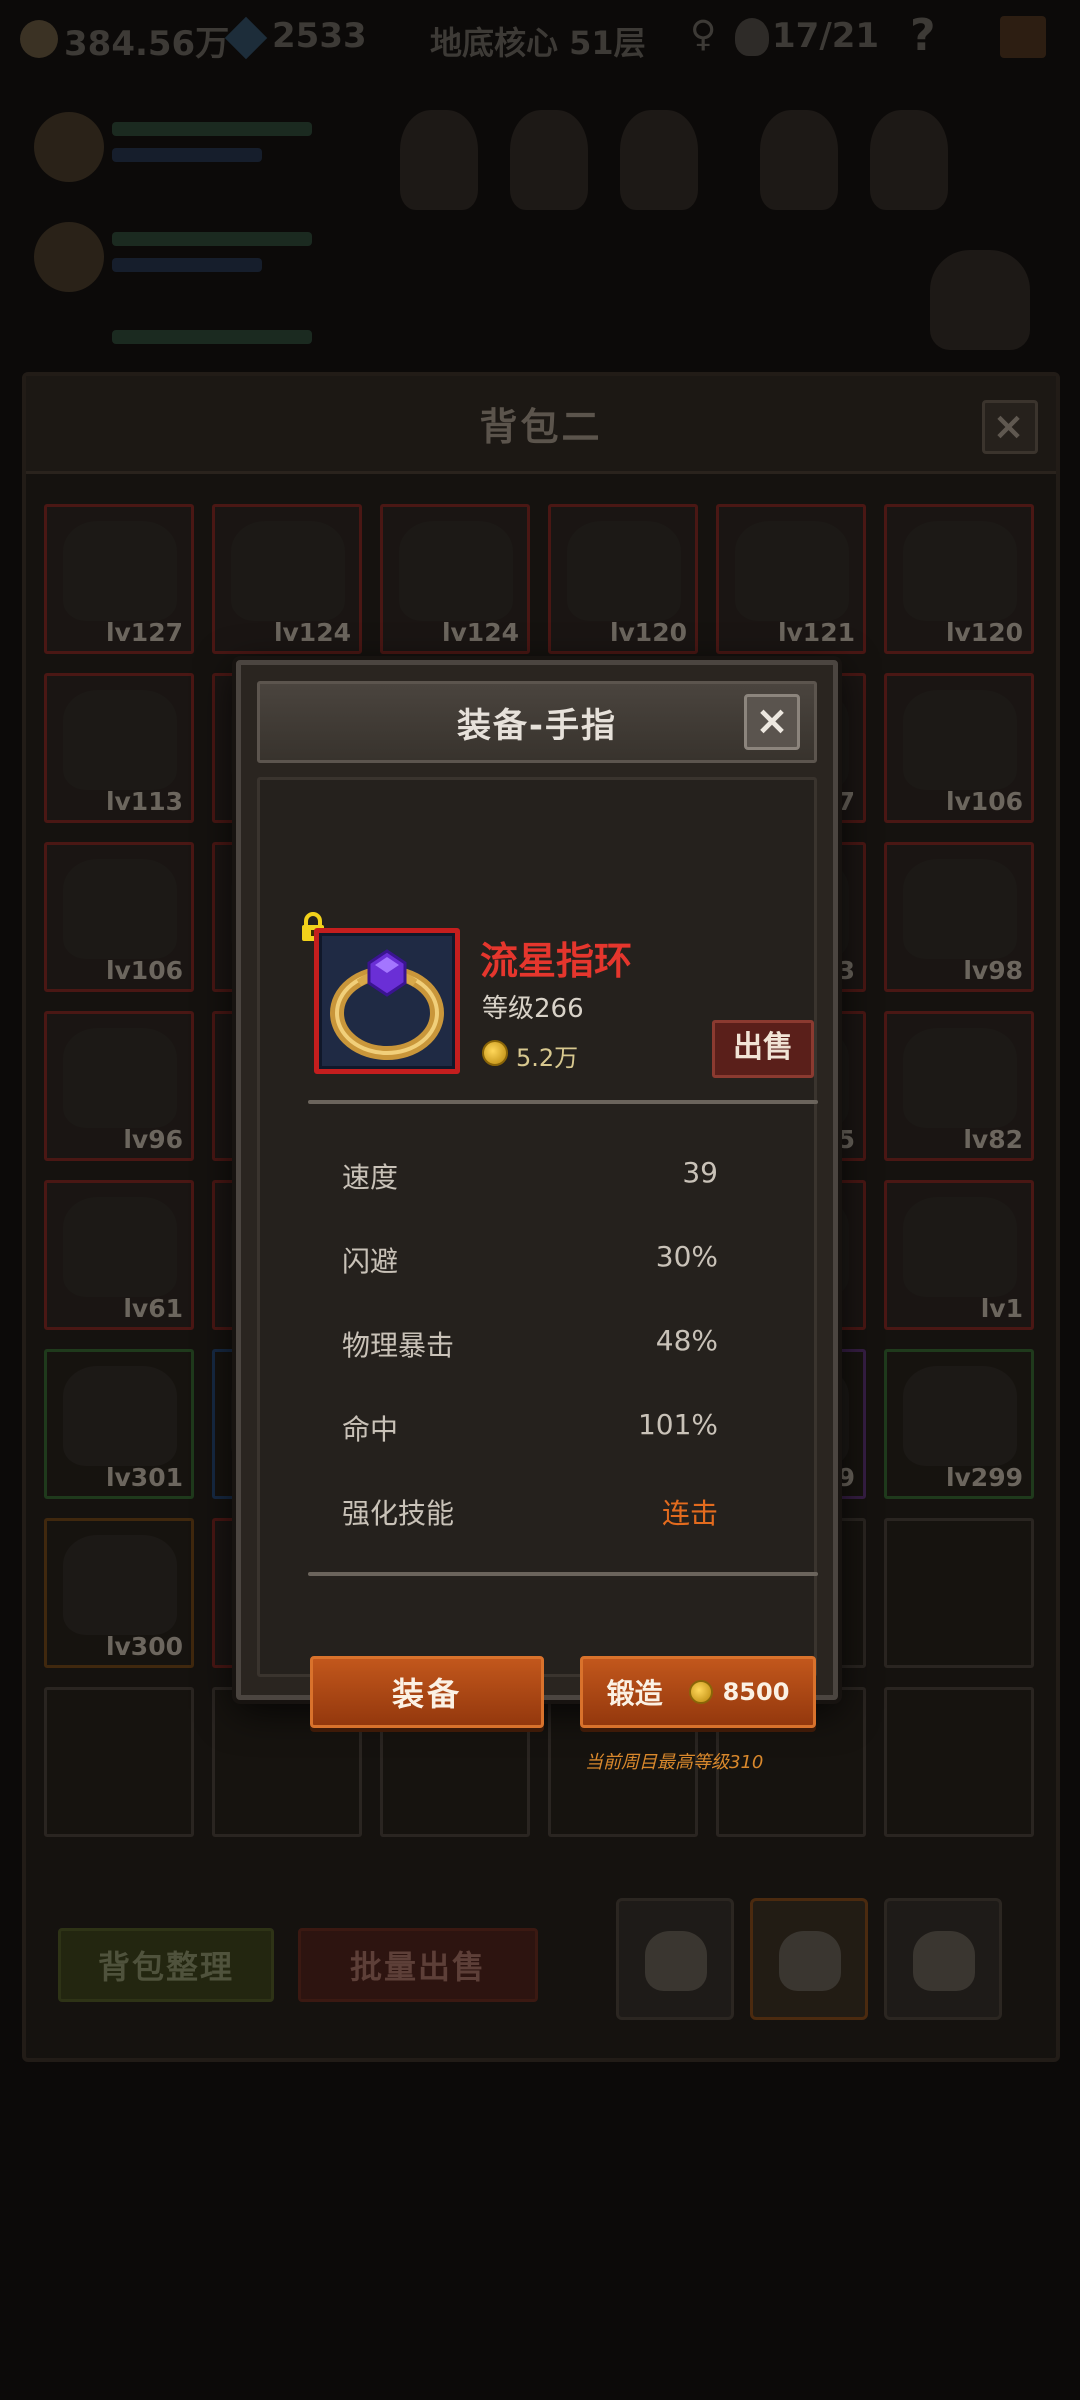  What do you see at coordinates (772, 722) in the screenshot?
I see `modal-close-button: ×` at bounding box center [772, 722].